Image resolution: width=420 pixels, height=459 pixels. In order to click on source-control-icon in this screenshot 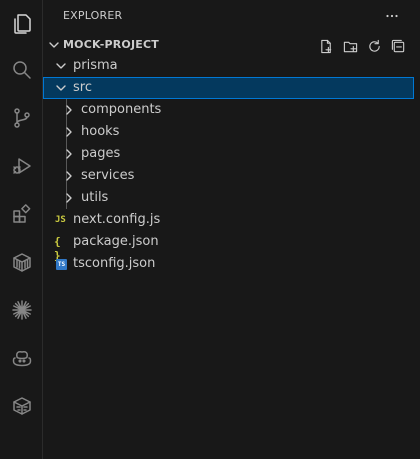, I will do `click(21, 118)`.